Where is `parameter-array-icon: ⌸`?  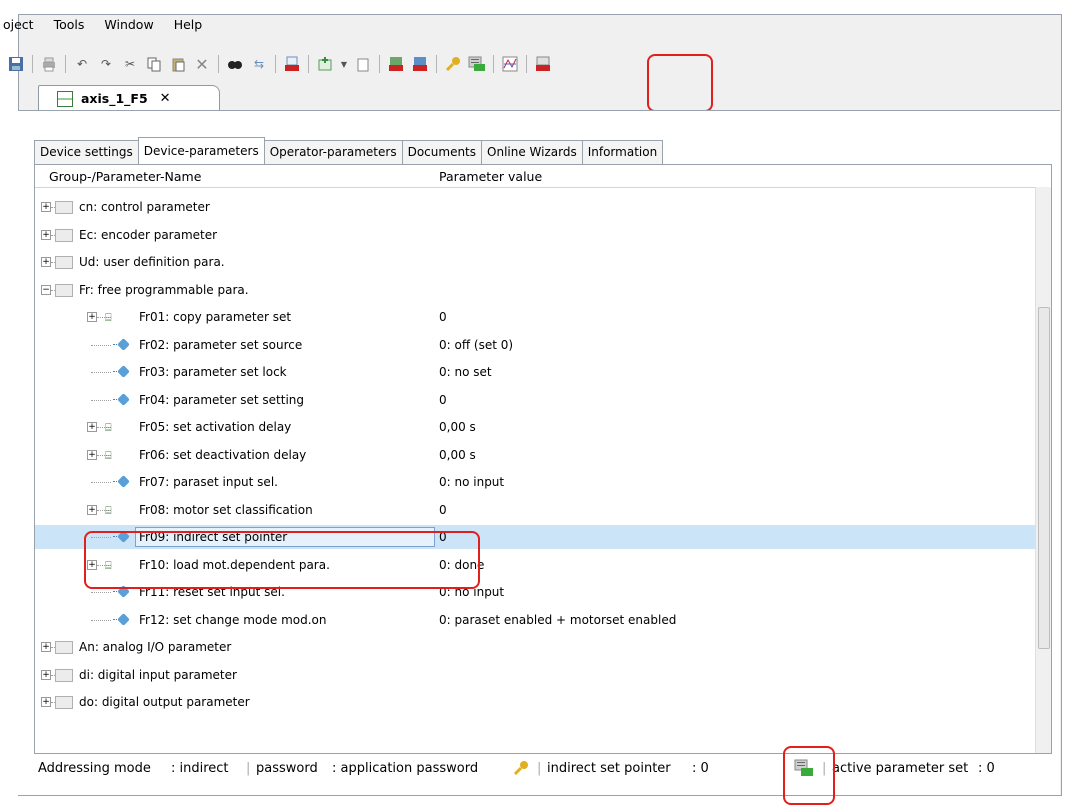 parameter-array-icon: ⌸ is located at coordinates (108, 427).